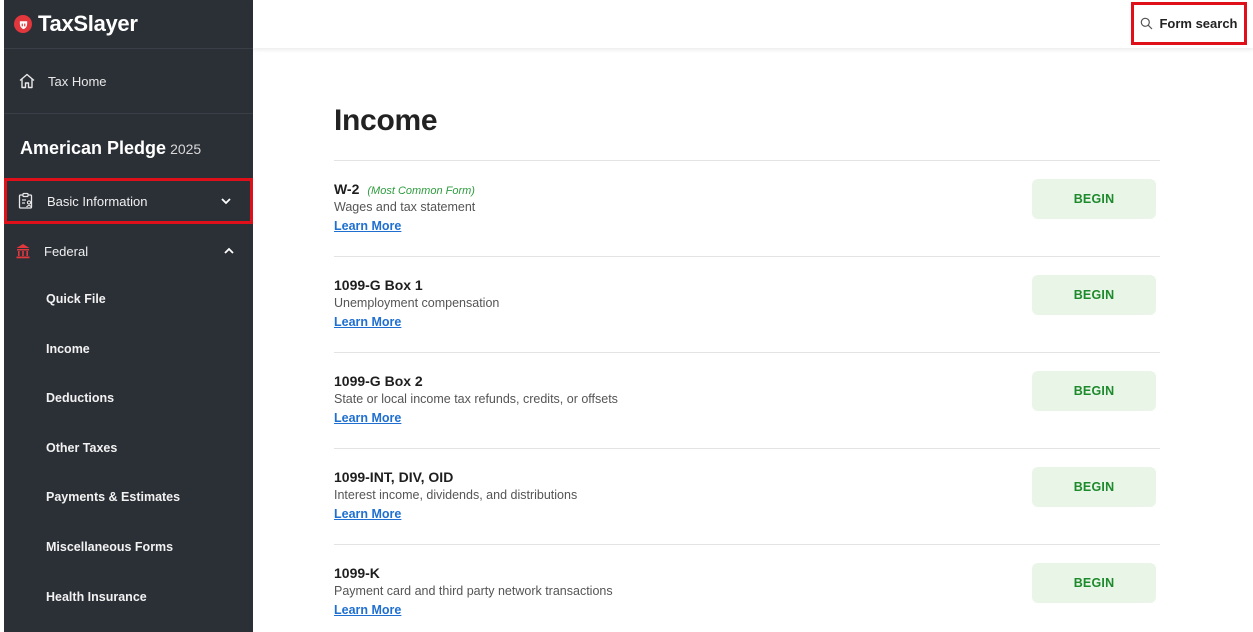 The height and width of the screenshot is (632, 1253). Describe the element at coordinates (128, 251) in the screenshot. I see `sidebar-item-federal: Federal` at that location.